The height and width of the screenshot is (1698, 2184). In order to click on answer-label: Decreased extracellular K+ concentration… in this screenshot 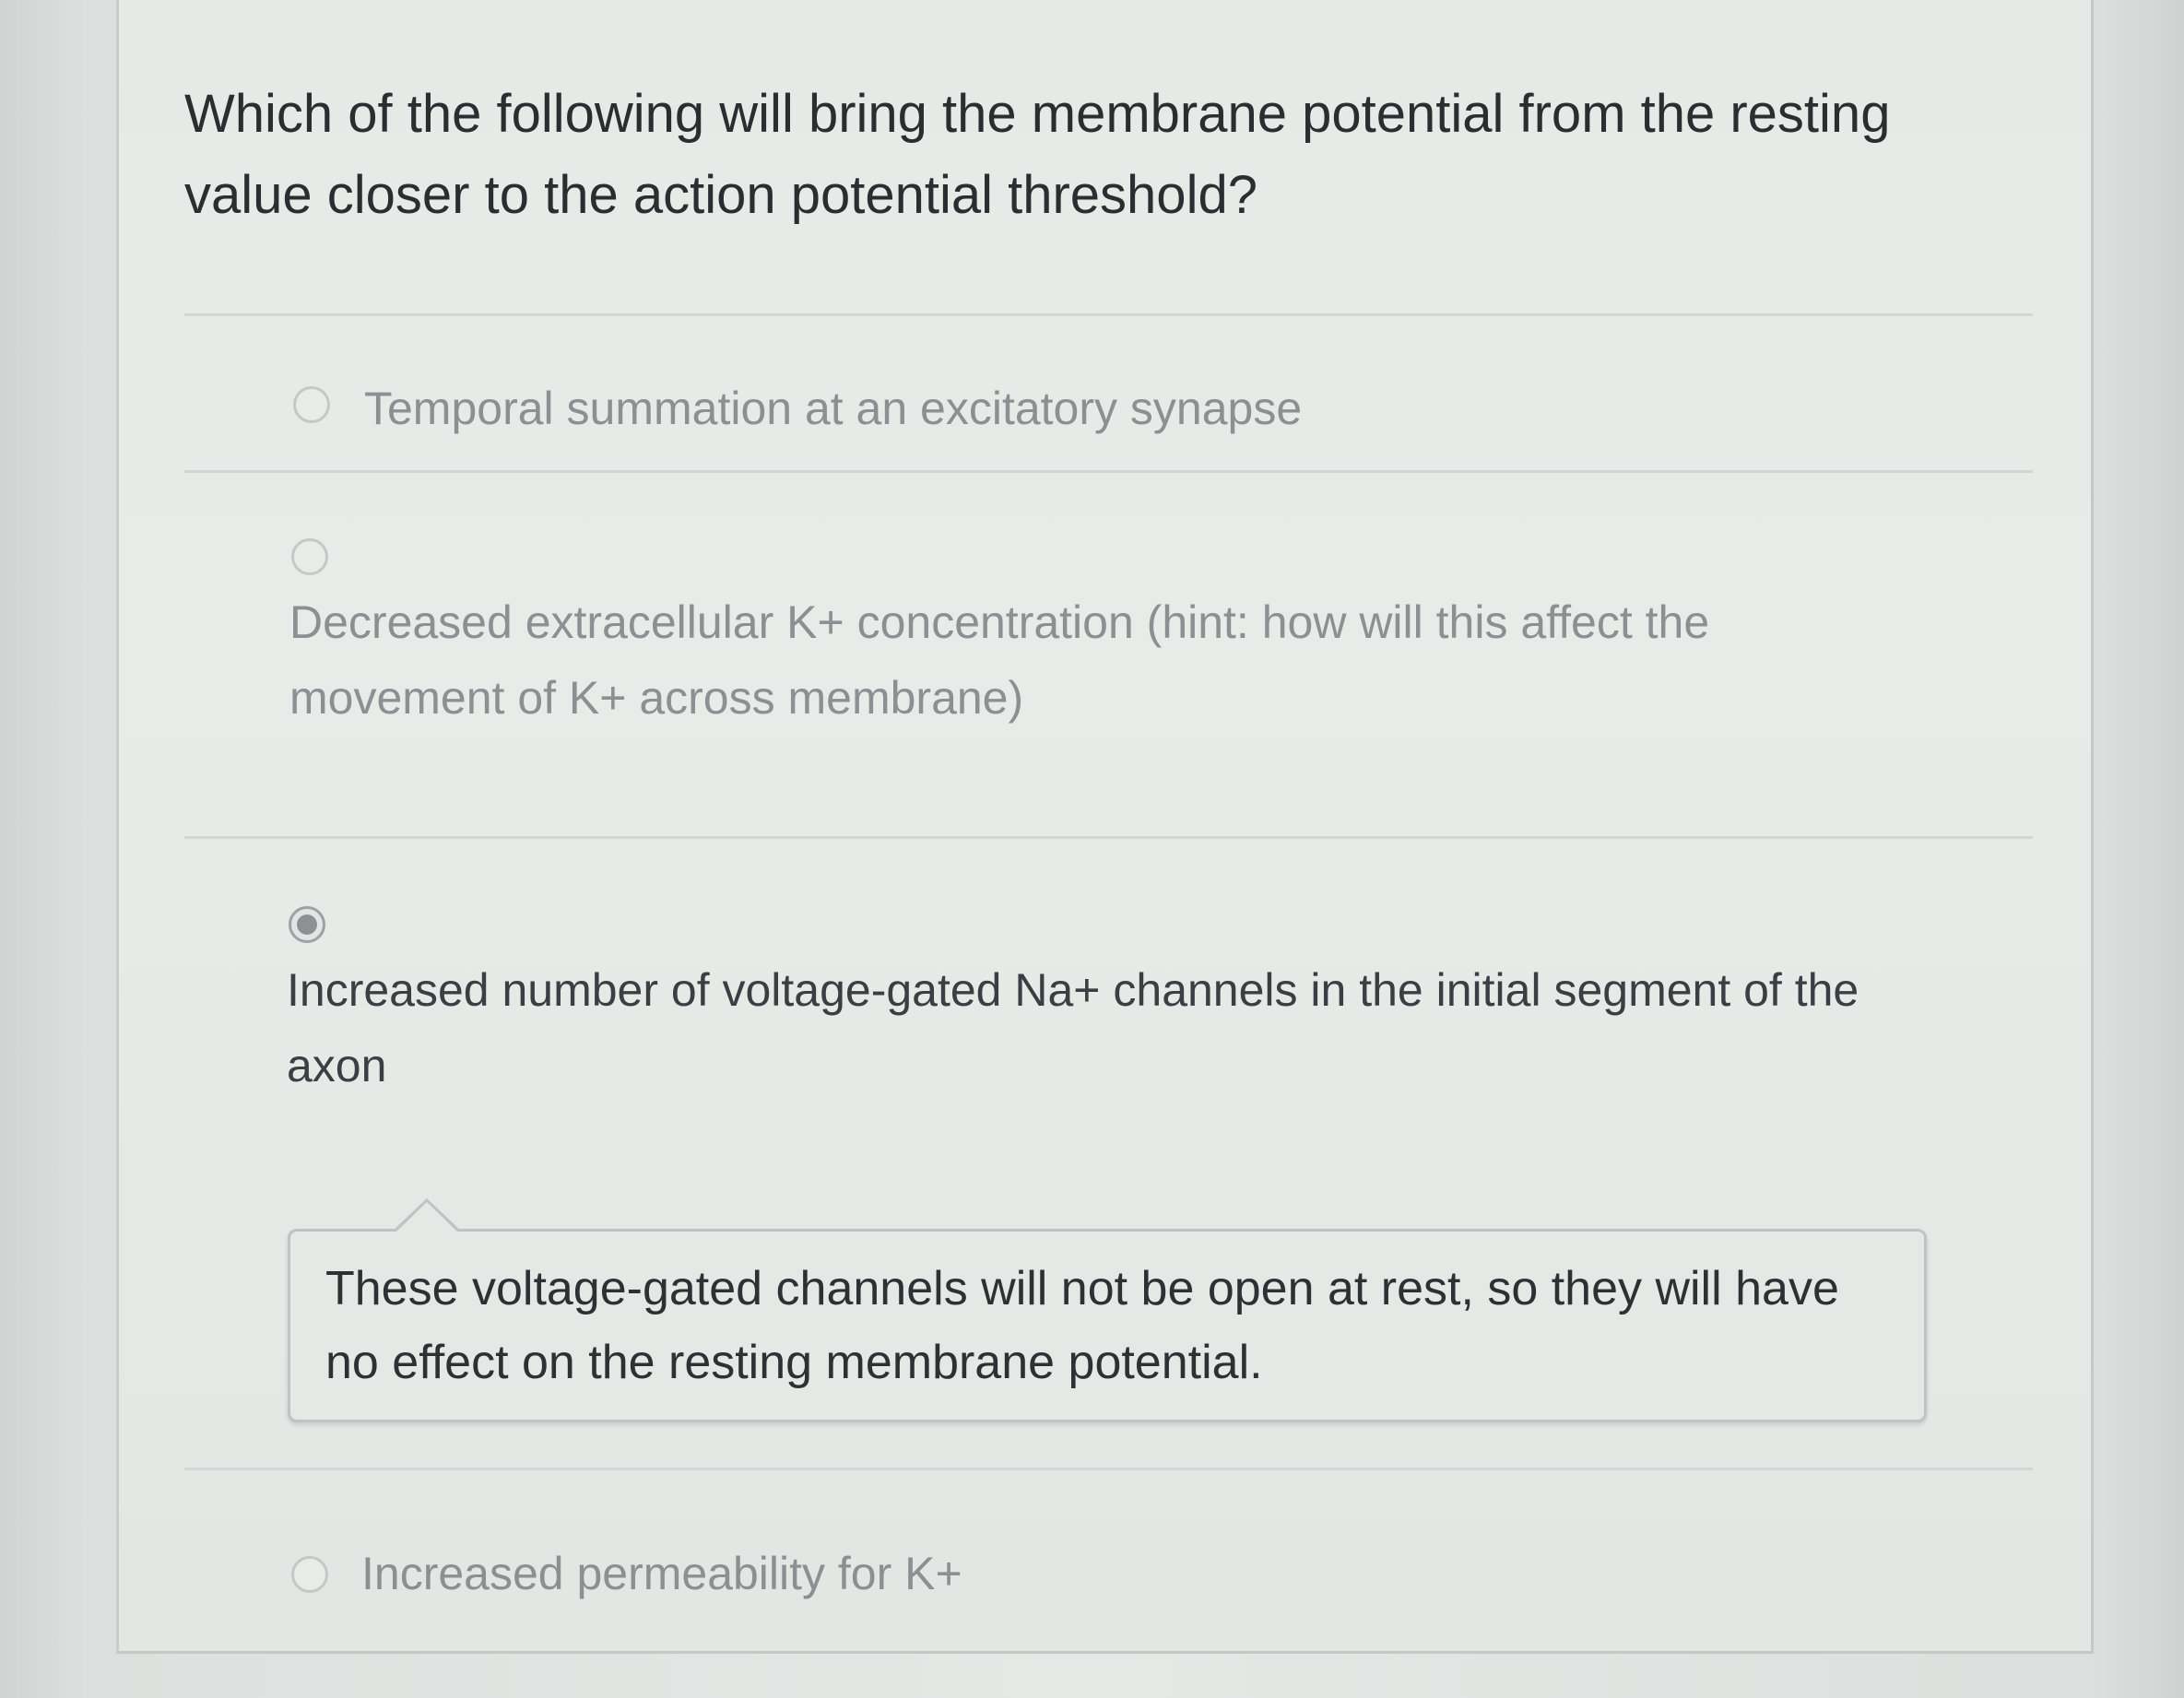, I will do `click(1063, 660)`.